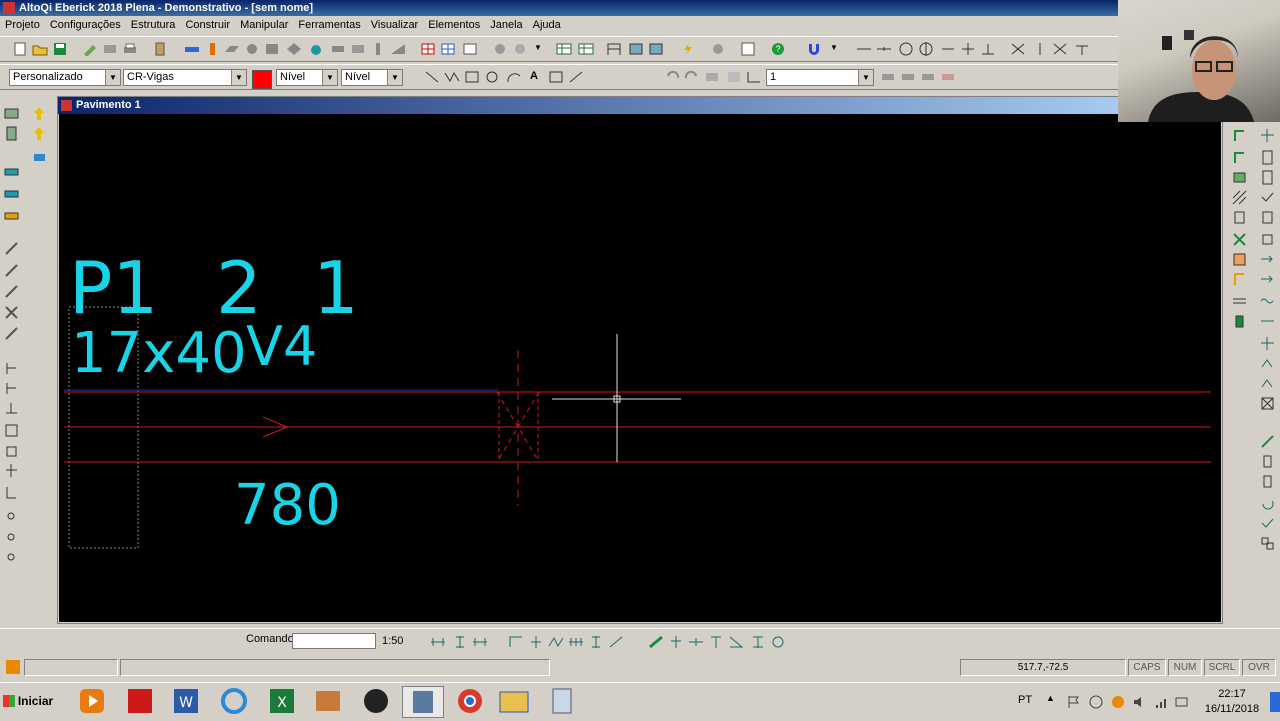 The image size is (1280, 721). I want to click on window-icon, so click(470, 49).